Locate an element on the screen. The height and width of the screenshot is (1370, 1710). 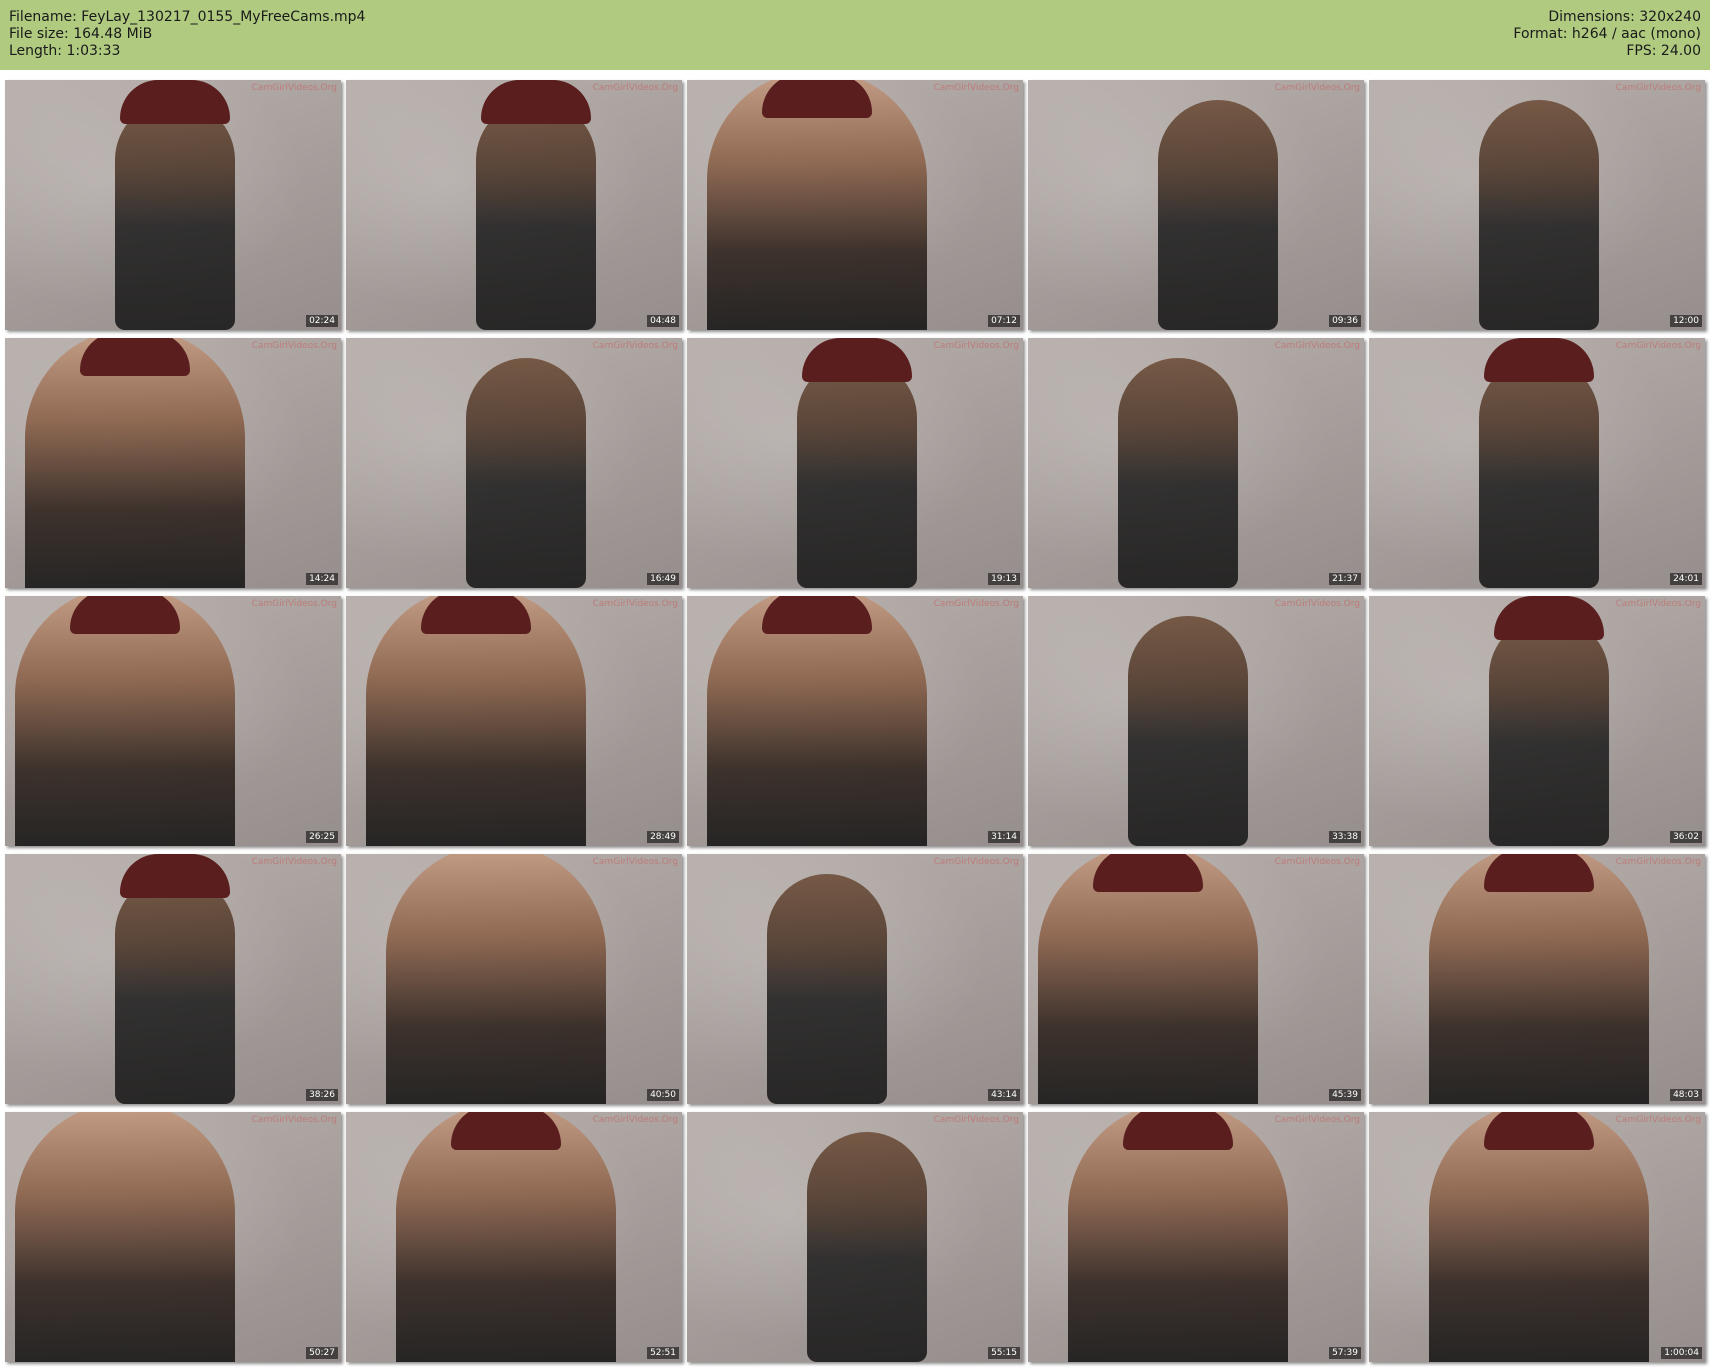
thumbnail-frame: CamGirlVideos.Org 33:38 is located at coordinates (1196, 721).